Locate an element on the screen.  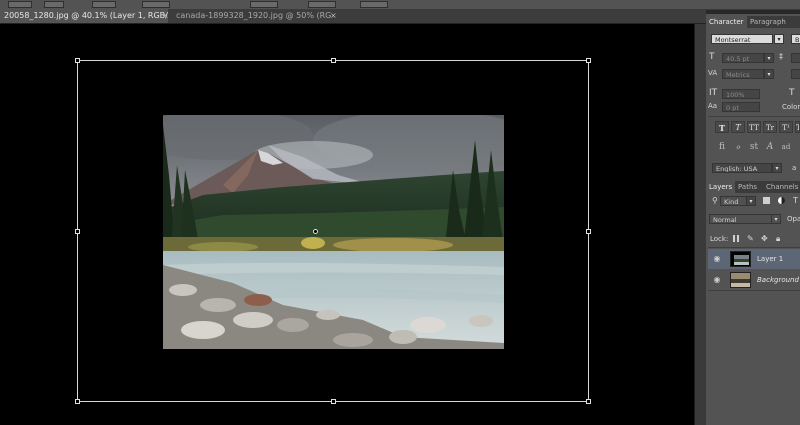
language-select: English: USA is located at coordinates (742, 168).